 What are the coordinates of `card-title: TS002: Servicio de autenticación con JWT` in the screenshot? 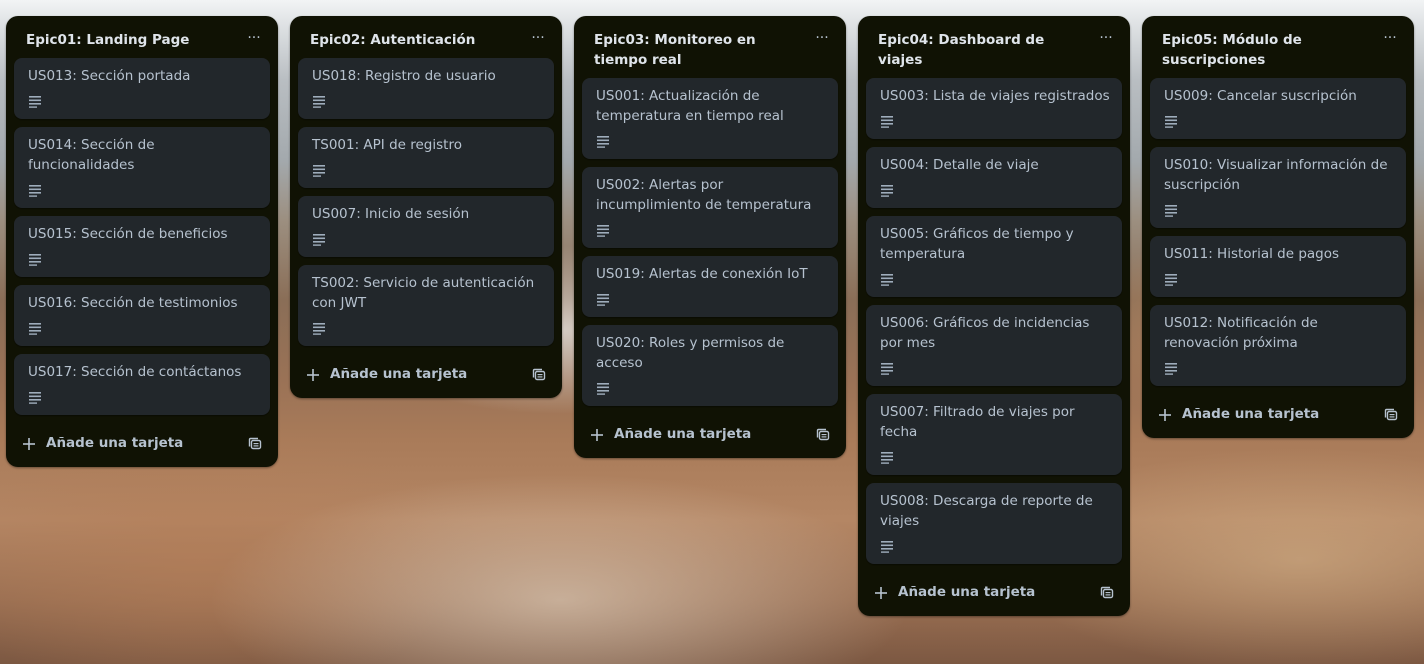 It's located at (423, 293).